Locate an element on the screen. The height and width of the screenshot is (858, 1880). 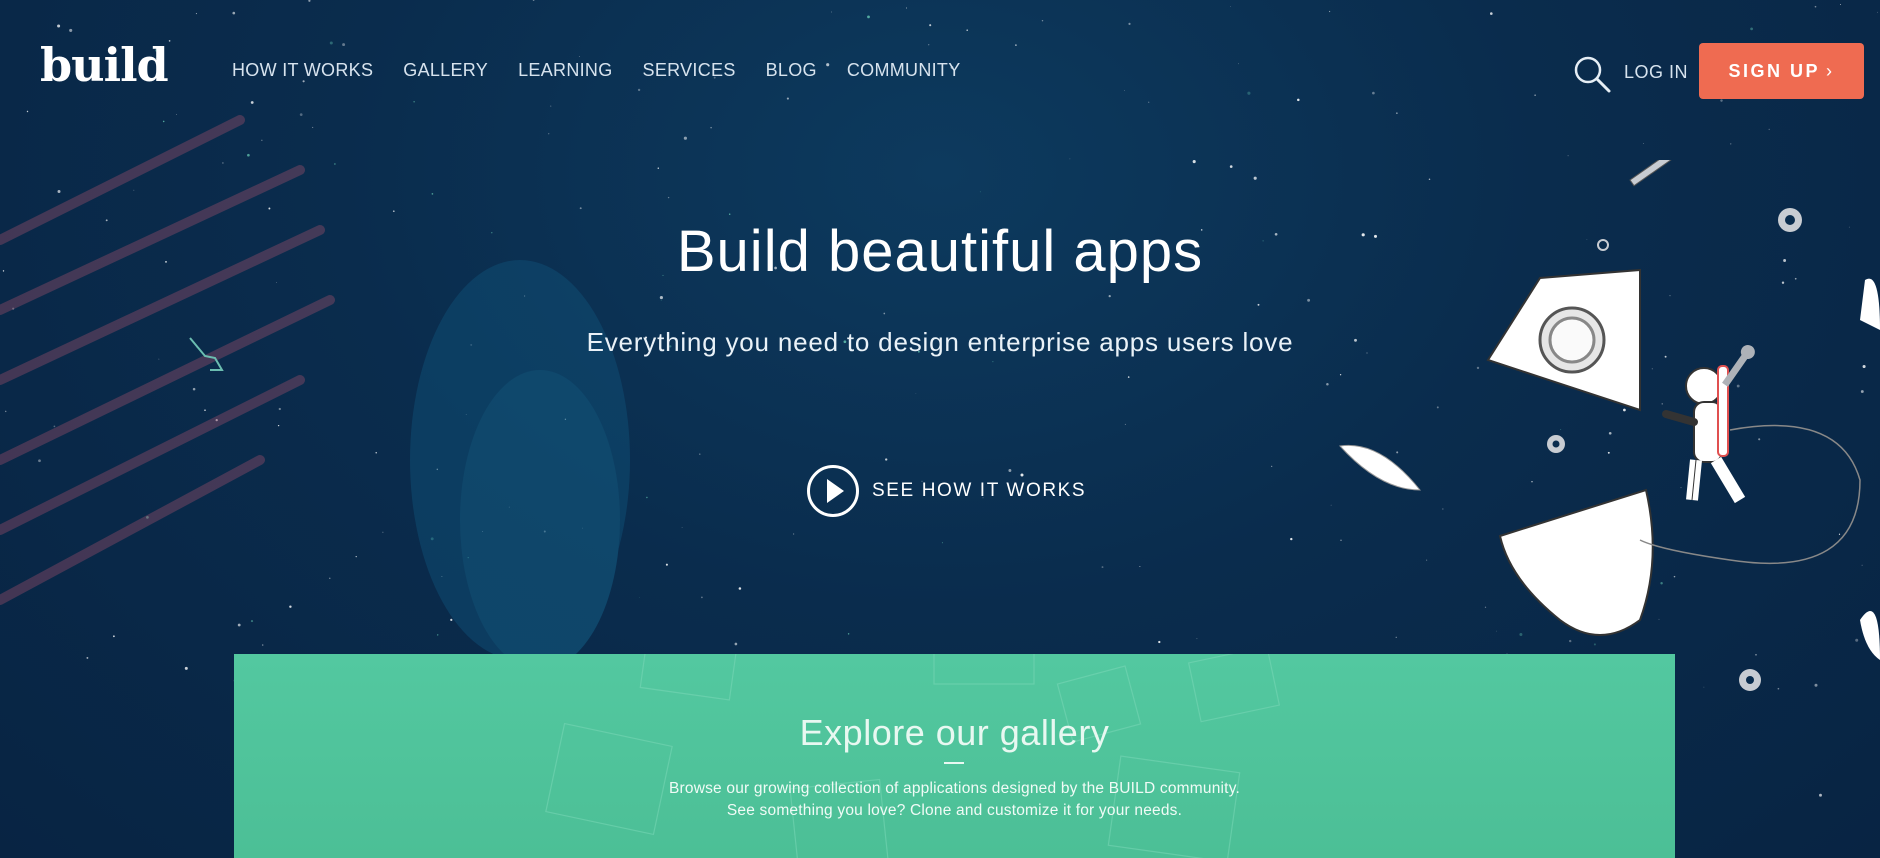
astronaut is located at coordinates (1704, 434).